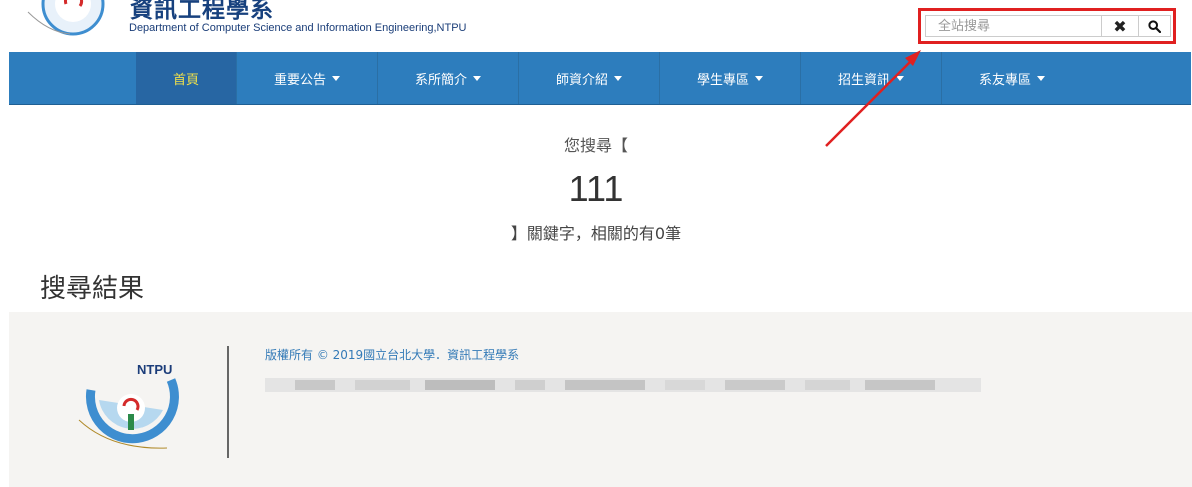  Describe the element at coordinates (1013, 26) in the screenshot. I see `search-input` at that location.